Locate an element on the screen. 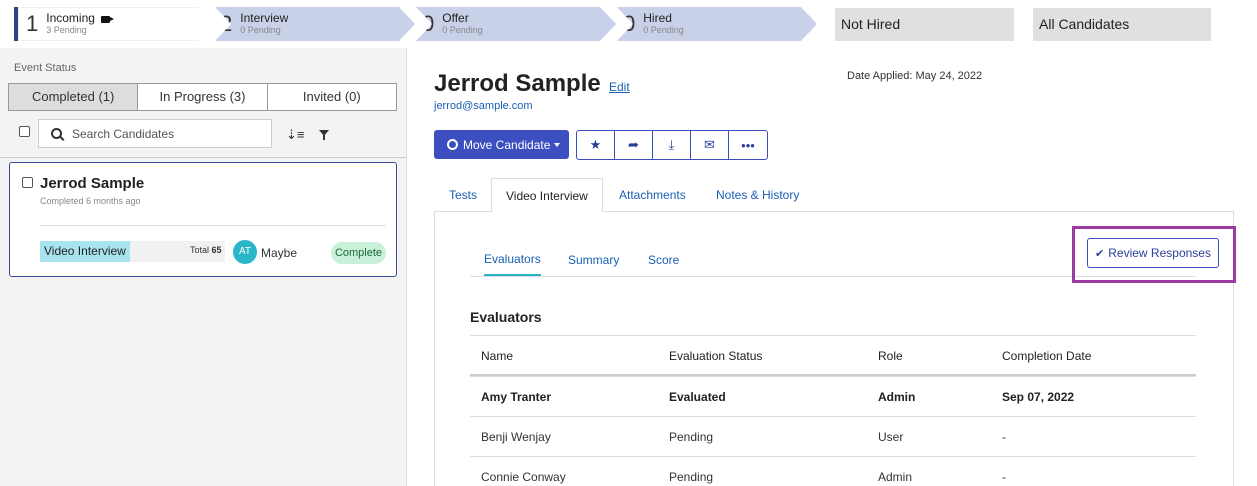  table-row: Benji Wenjay Pending User - is located at coordinates (833, 436).